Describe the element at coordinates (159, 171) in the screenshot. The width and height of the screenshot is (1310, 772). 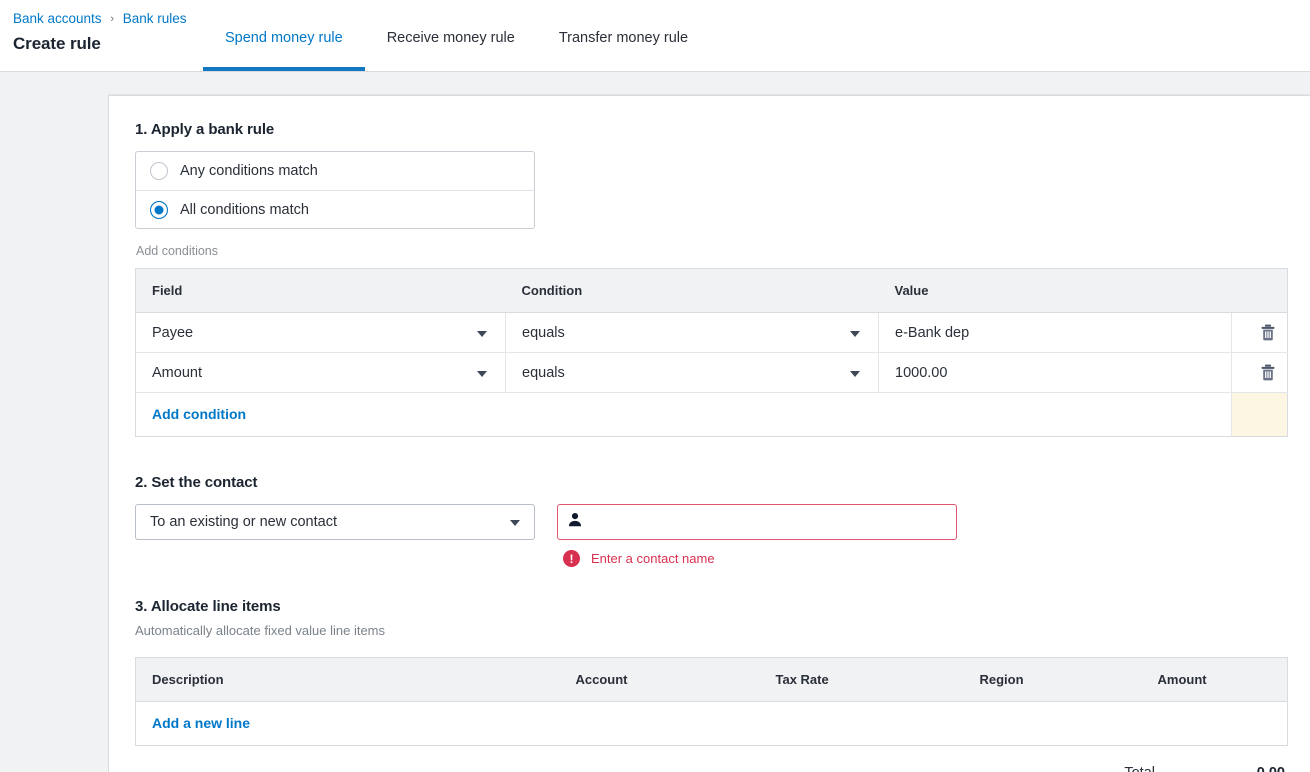
I see `radio-indicator-any` at that location.